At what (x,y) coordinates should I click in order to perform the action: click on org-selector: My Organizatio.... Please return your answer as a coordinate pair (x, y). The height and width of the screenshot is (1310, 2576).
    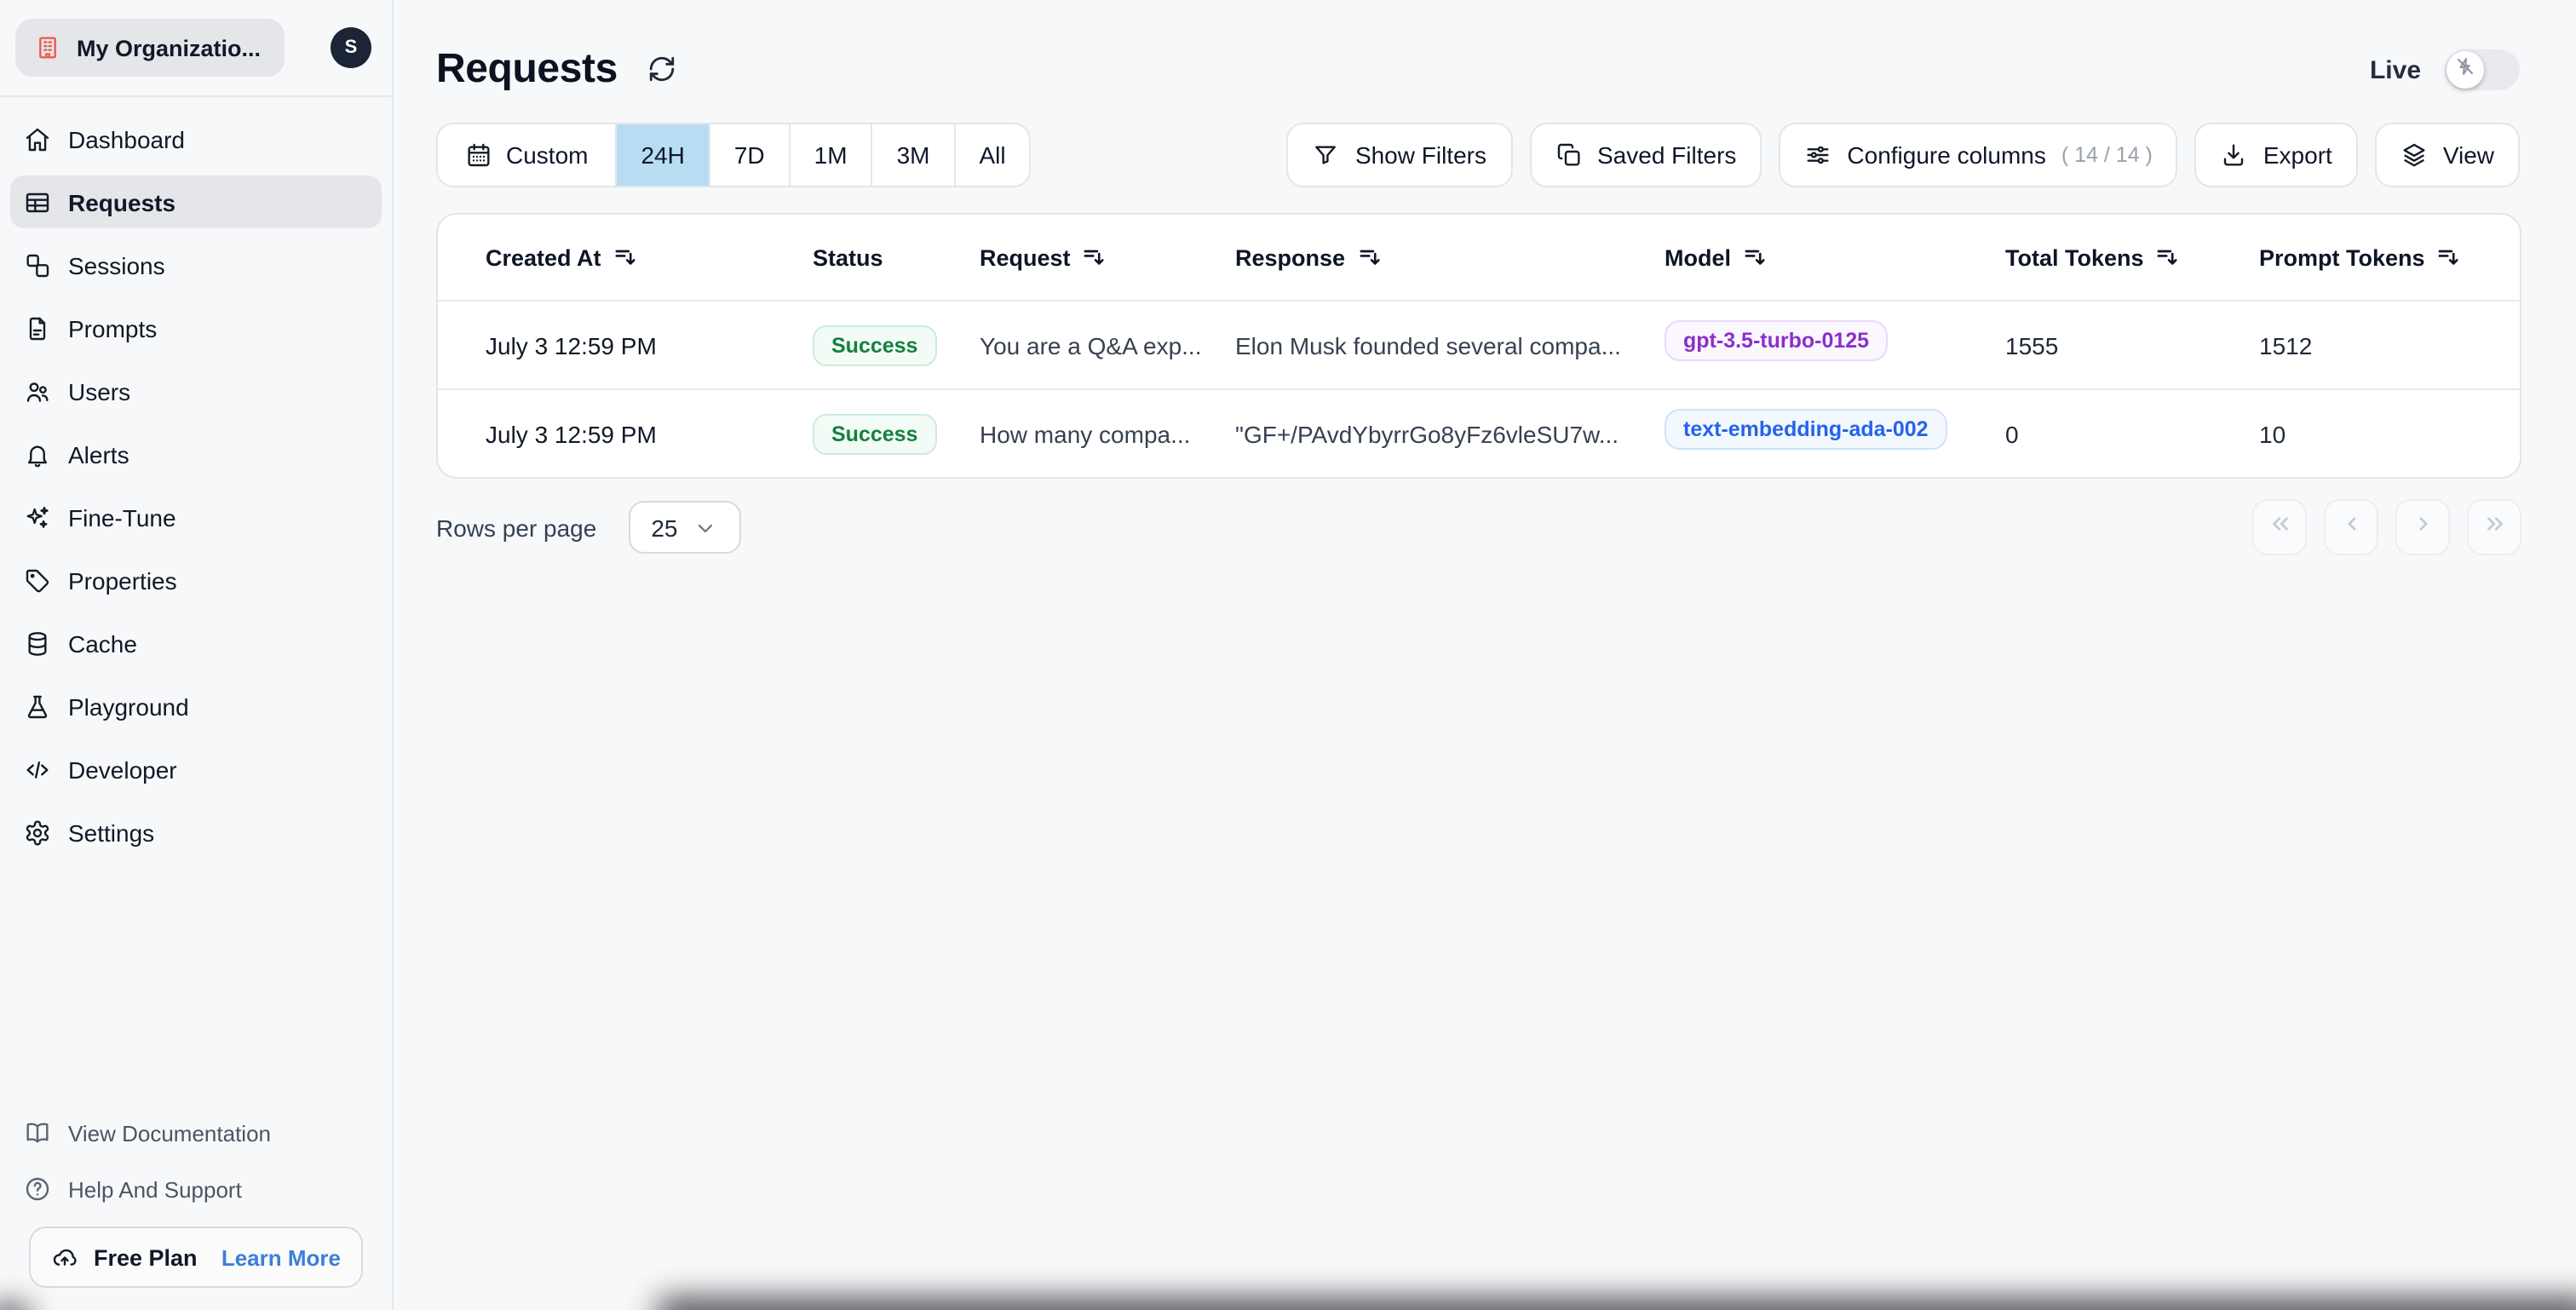
    Looking at the image, I should click on (150, 48).